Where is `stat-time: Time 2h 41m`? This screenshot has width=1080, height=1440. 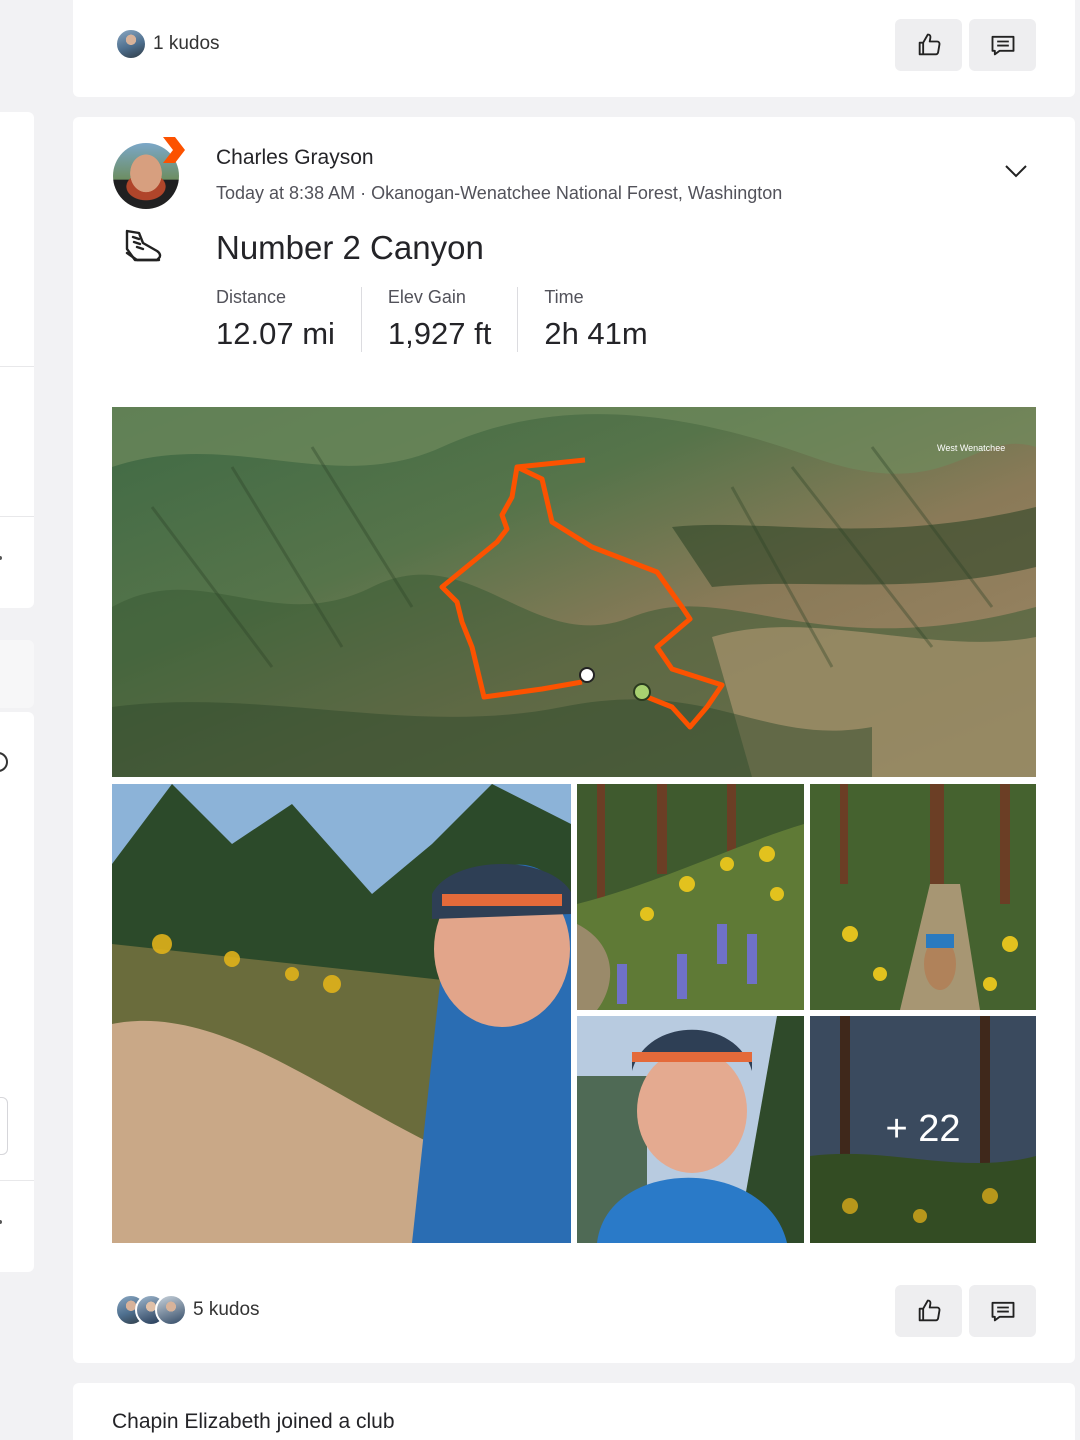 stat-time: Time 2h 41m is located at coordinates (608, 319).